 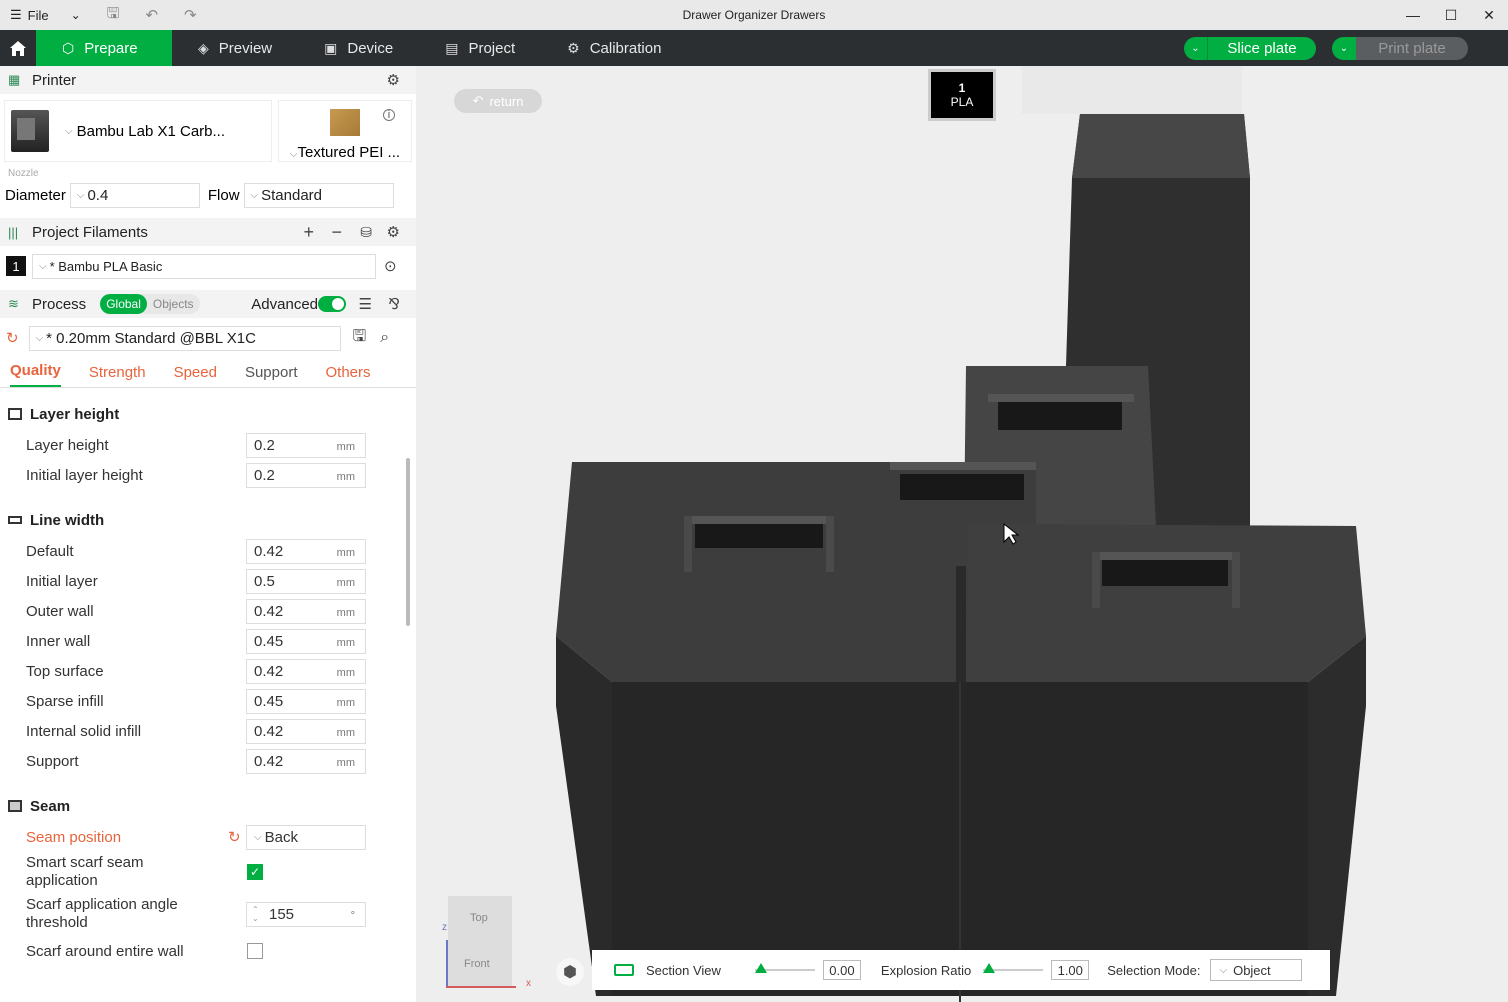 I want to click on printer-section-header: ▦ Printer ⚙, so click(x=208, y=80).